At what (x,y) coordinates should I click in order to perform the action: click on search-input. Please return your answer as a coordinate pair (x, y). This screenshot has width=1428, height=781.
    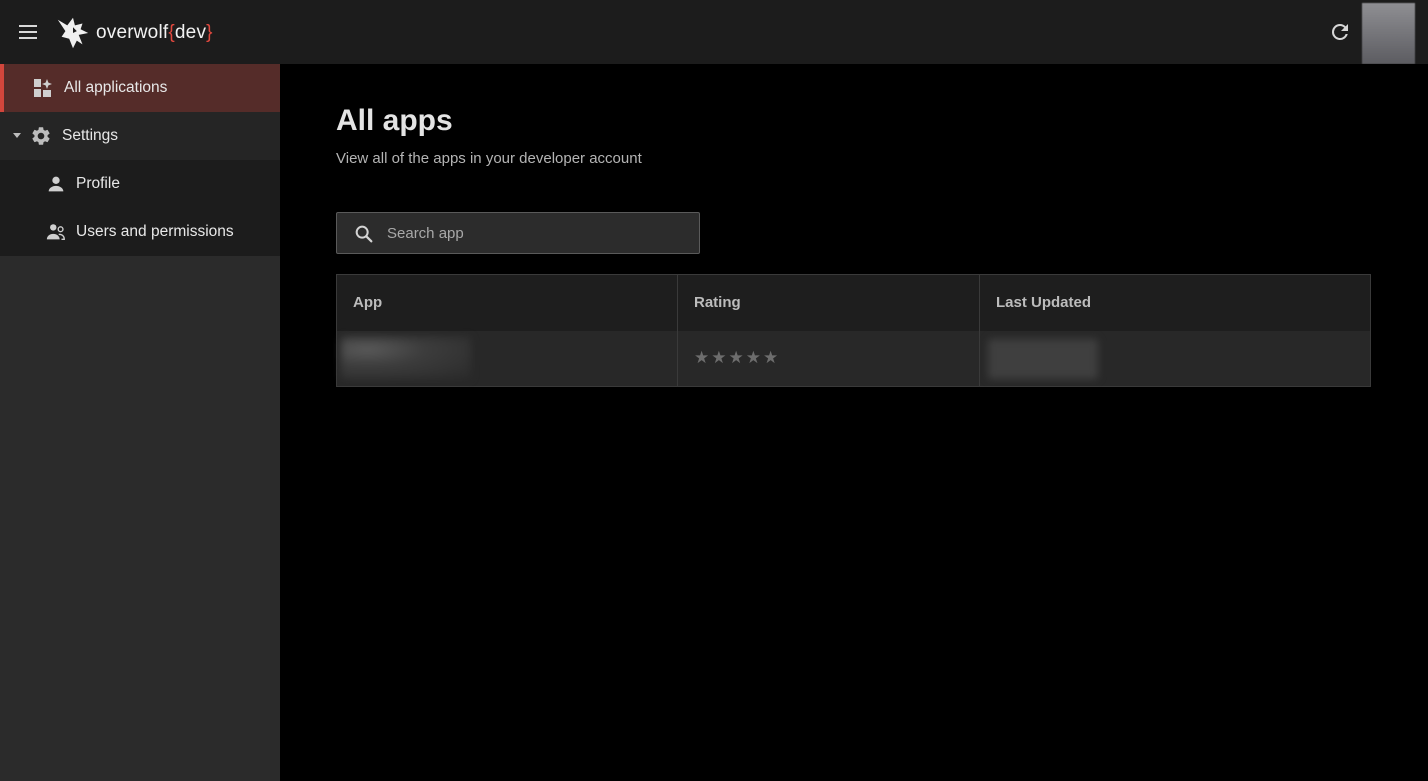
    Looking at the image, I should click on (537, 233).